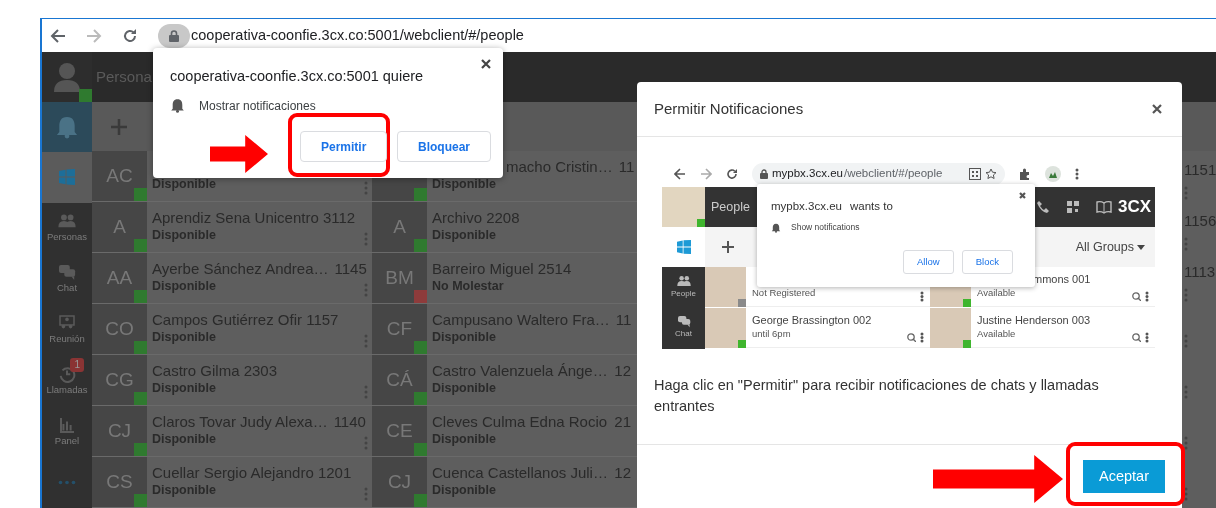 The height and width of the screenshot is (508, 1216). I want to click on sidebar-label: People, so click(683, 294).